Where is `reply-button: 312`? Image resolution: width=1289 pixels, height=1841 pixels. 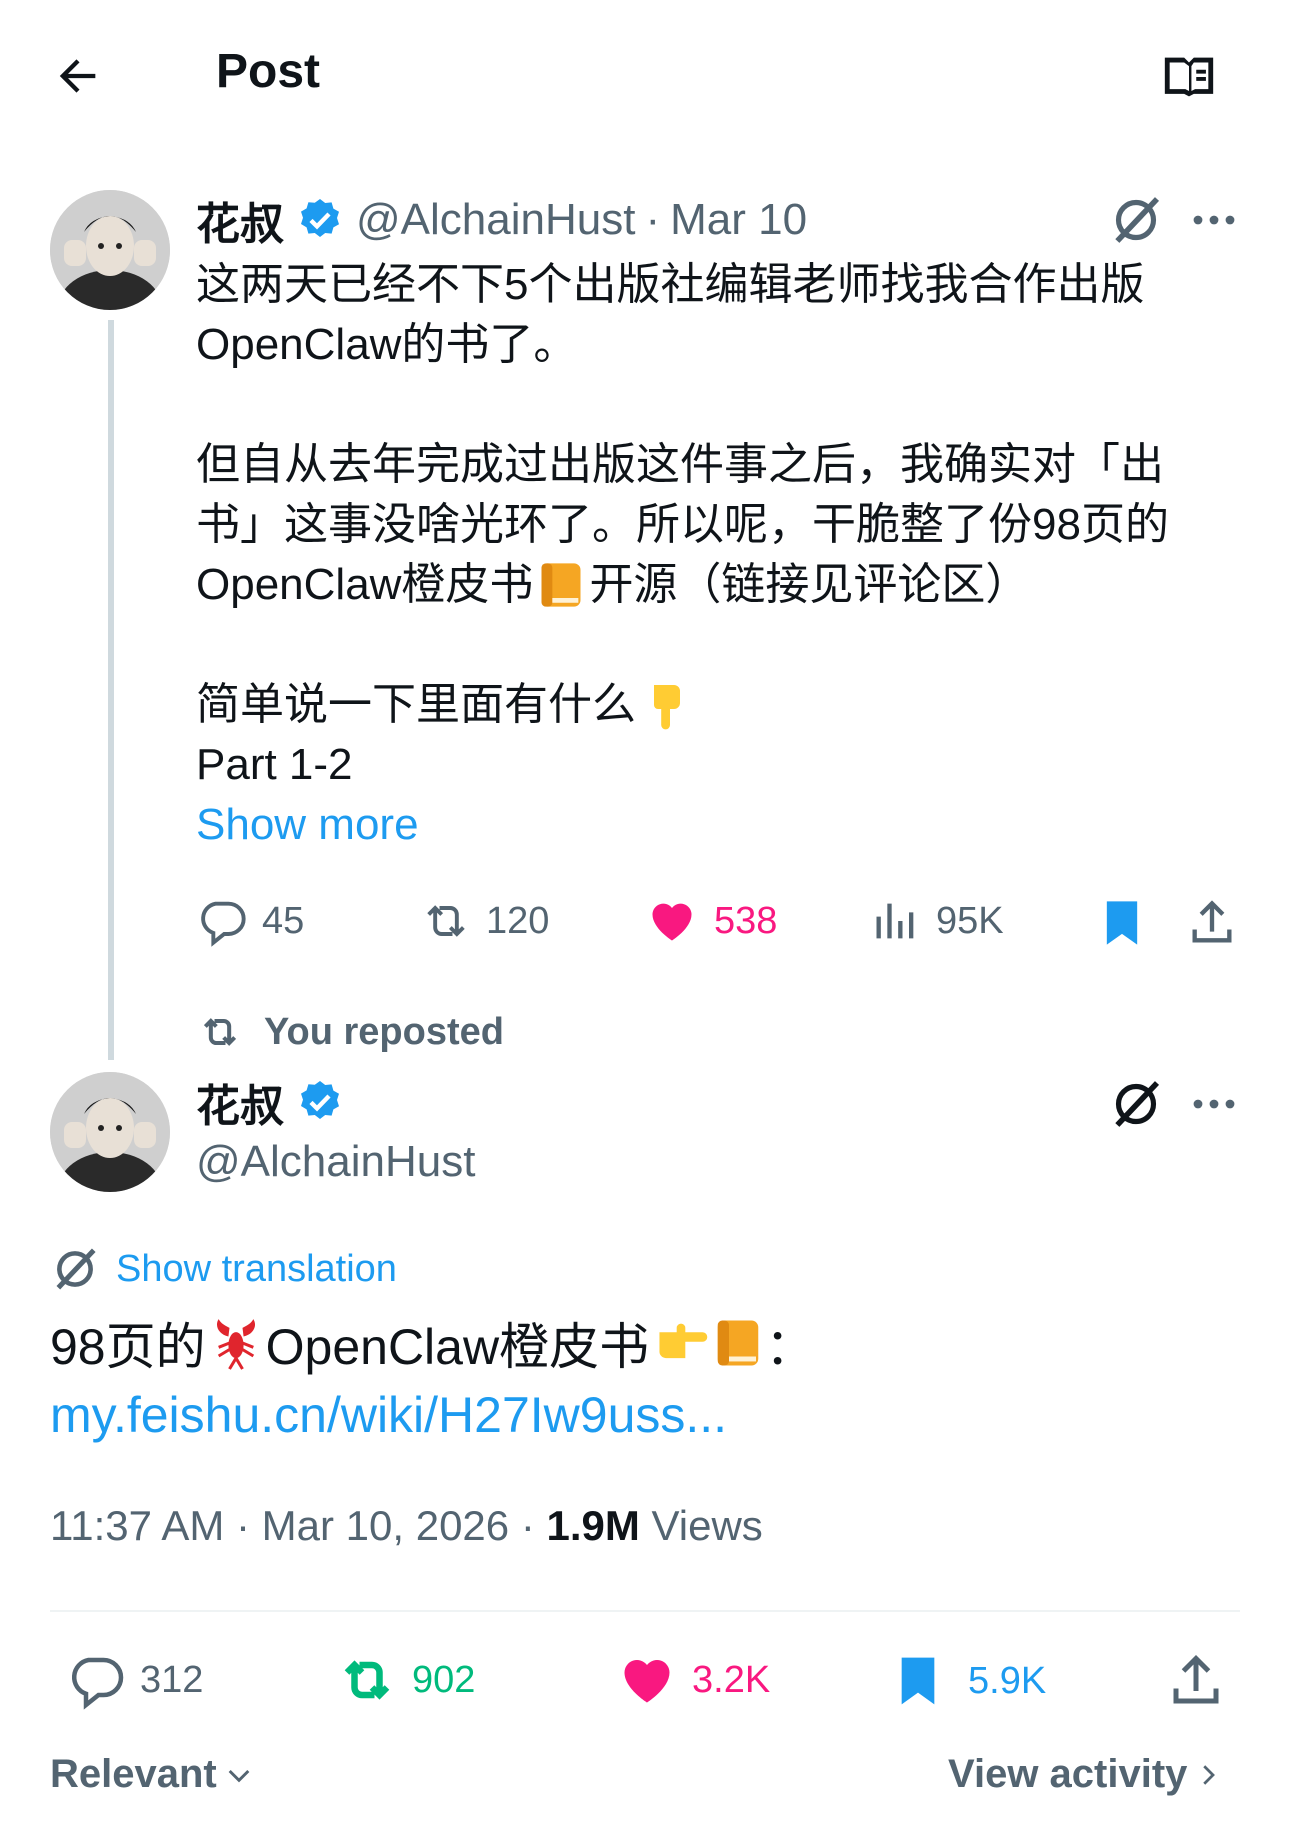 reply-button: 312 is located at coordinates (134, 1680).